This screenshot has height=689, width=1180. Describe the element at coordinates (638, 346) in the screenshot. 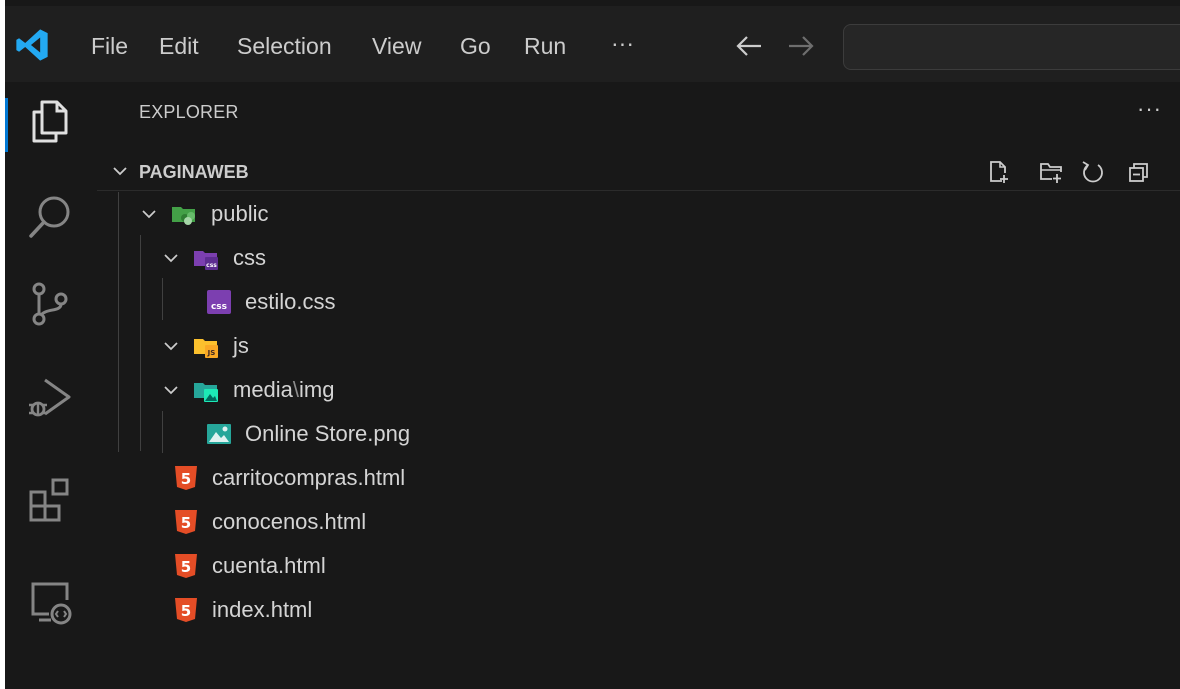

I see `tree-item-js-folder: JS js` at that location.